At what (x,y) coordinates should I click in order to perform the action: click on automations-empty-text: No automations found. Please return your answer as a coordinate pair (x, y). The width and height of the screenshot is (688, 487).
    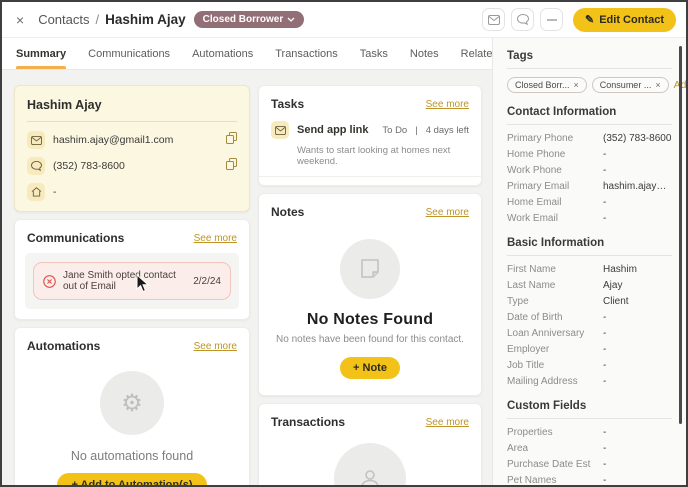
    Looking at the image, I should click on (132, 456).